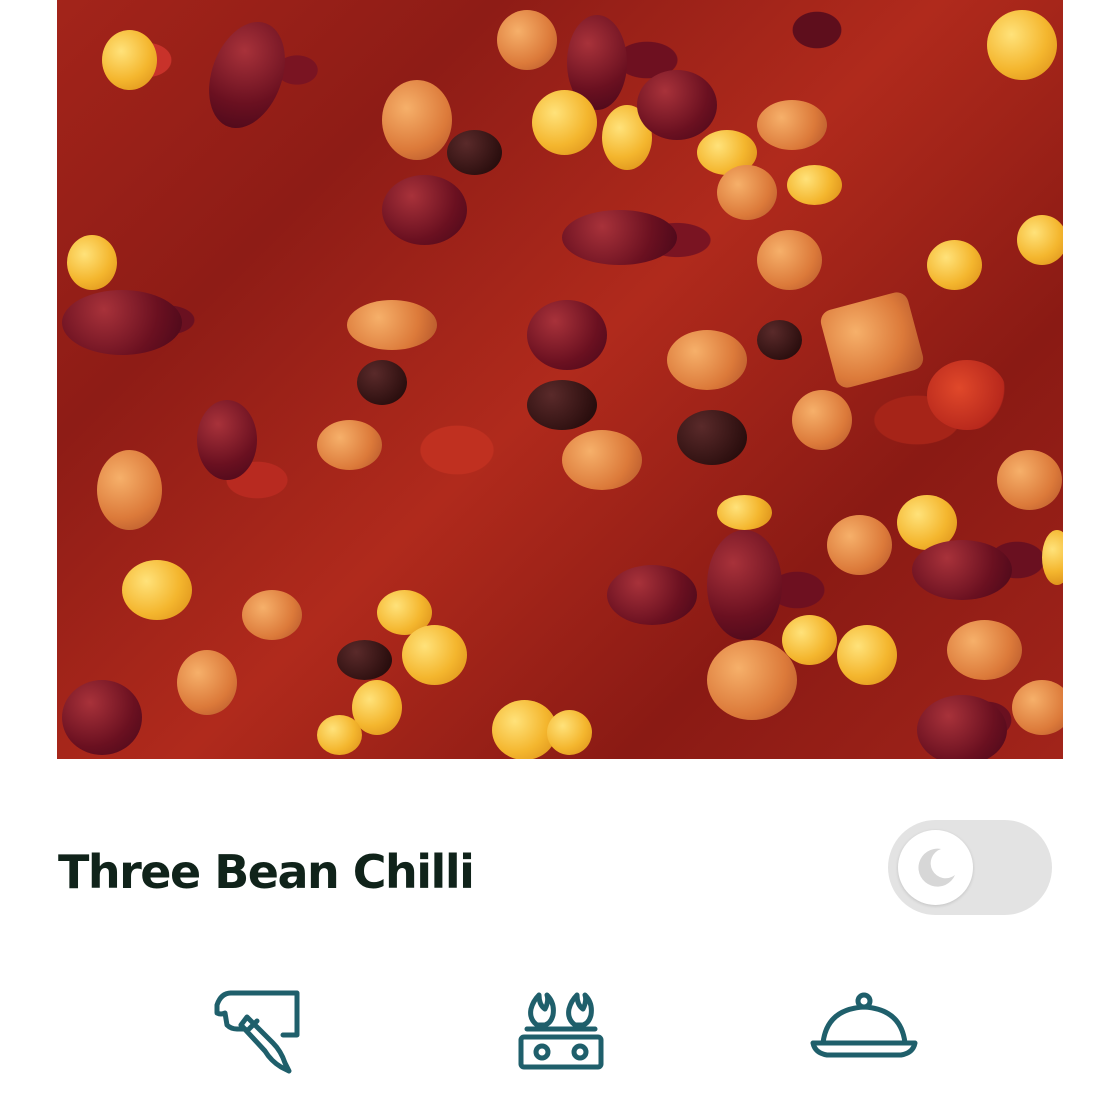  I want to click on serve-step-button, so click(864, 1030).